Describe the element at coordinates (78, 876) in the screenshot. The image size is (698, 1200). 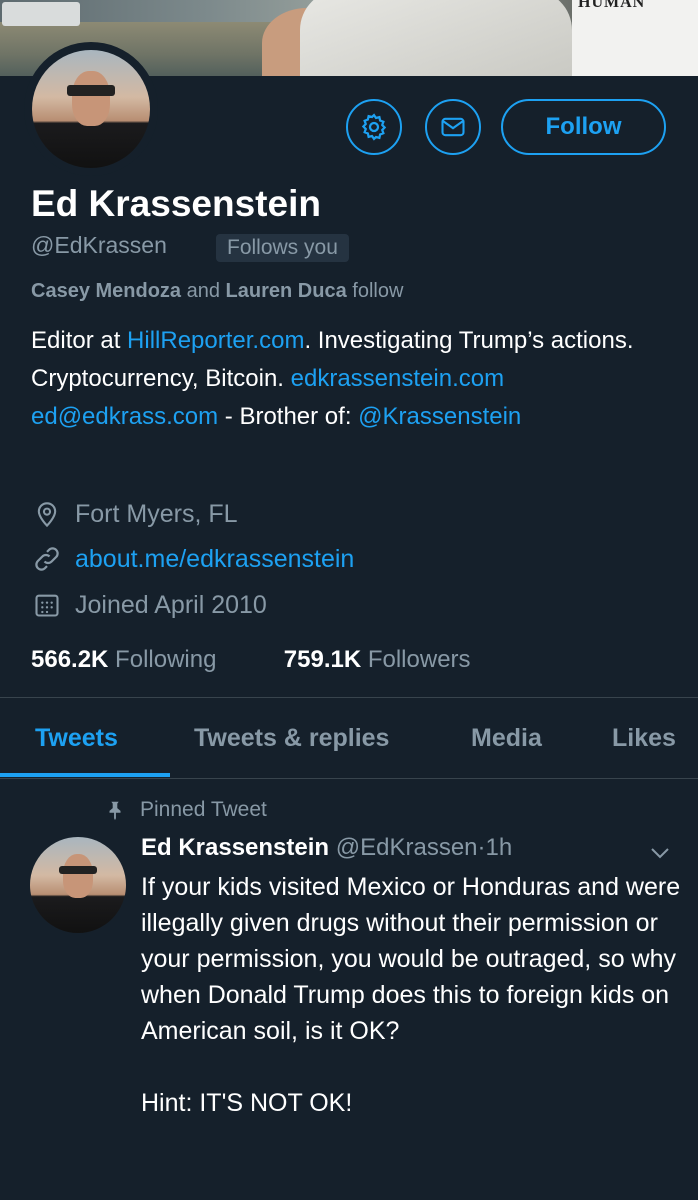
I see `tweet-avatar-face` at that location.